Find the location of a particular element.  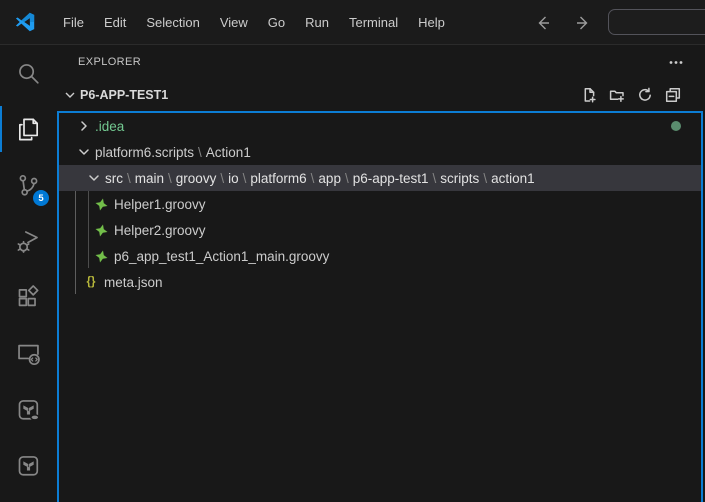

item-label: meta.json is located at coordinates (133, 282).